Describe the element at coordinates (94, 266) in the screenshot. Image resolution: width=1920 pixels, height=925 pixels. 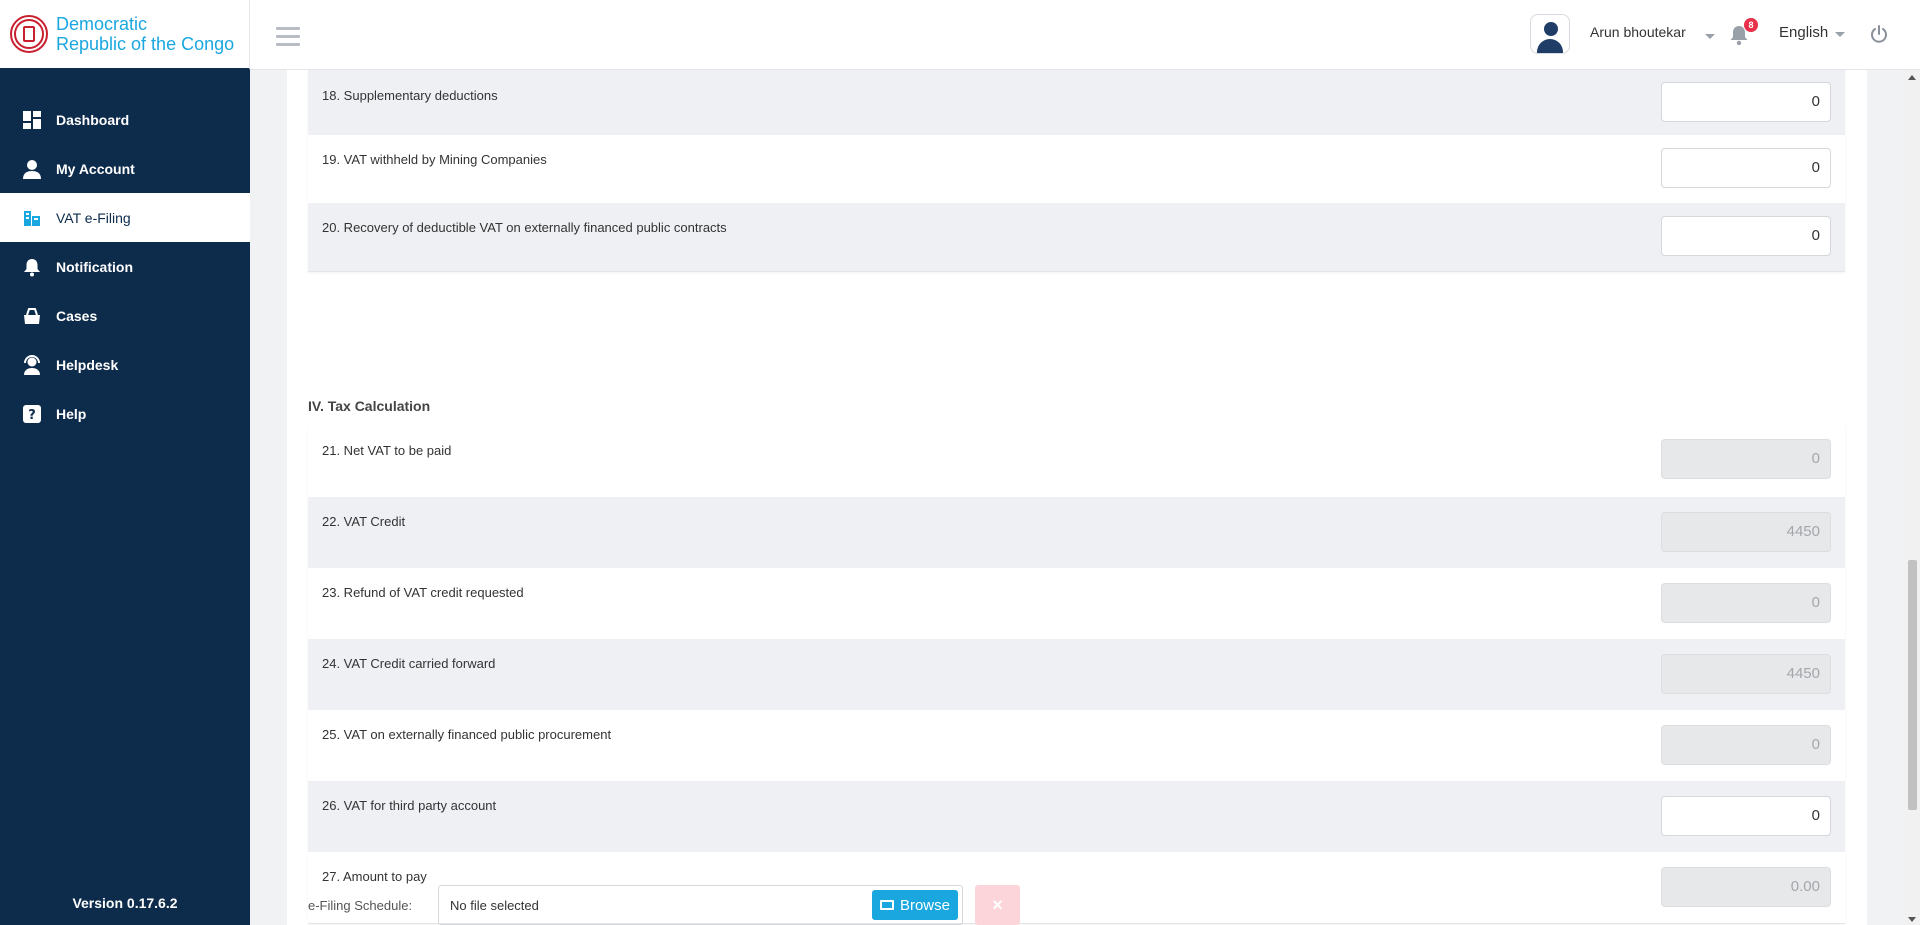
I see `sidebar-item-label: Notification` at that location.